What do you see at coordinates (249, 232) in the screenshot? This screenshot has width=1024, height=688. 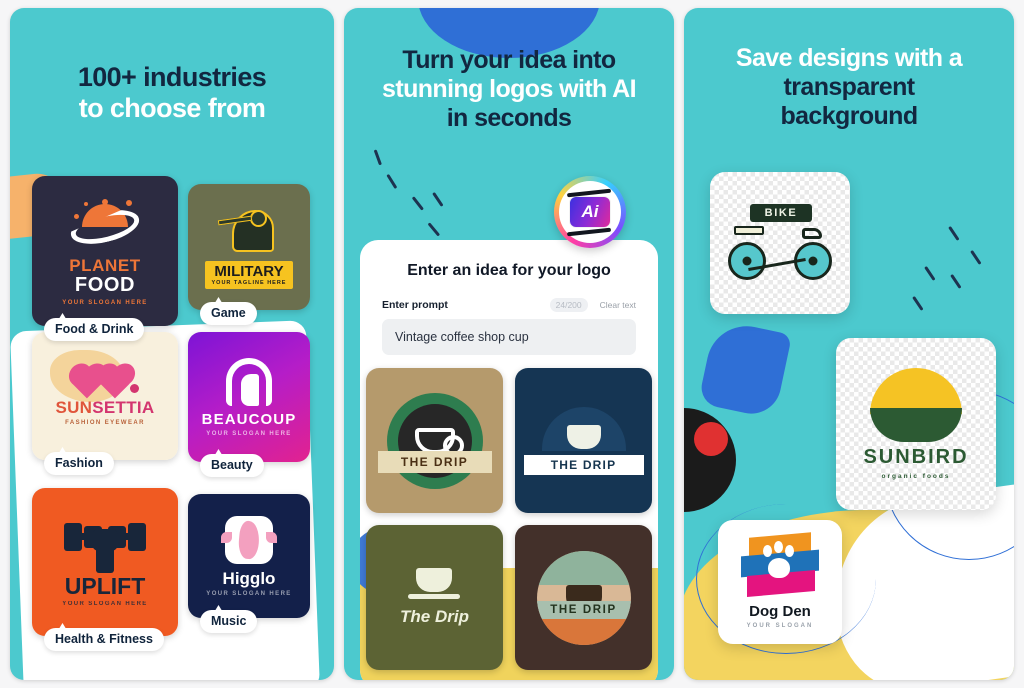 I see `soldier-icon` at bounding box center [249, 232].